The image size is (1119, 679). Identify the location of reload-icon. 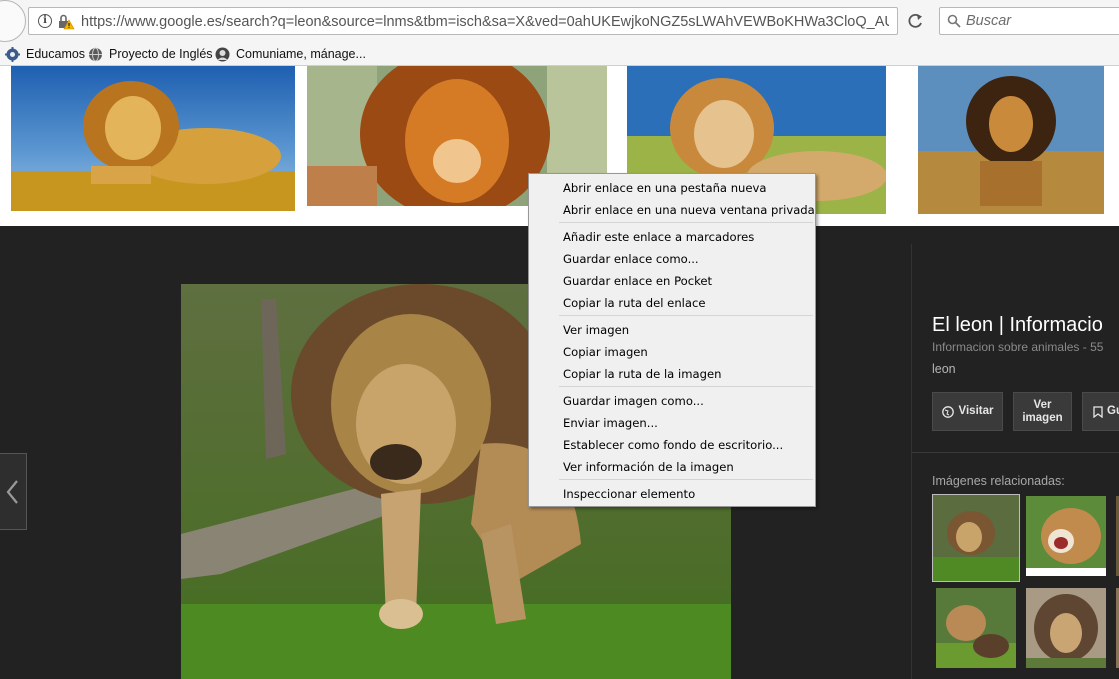
(916, 21).